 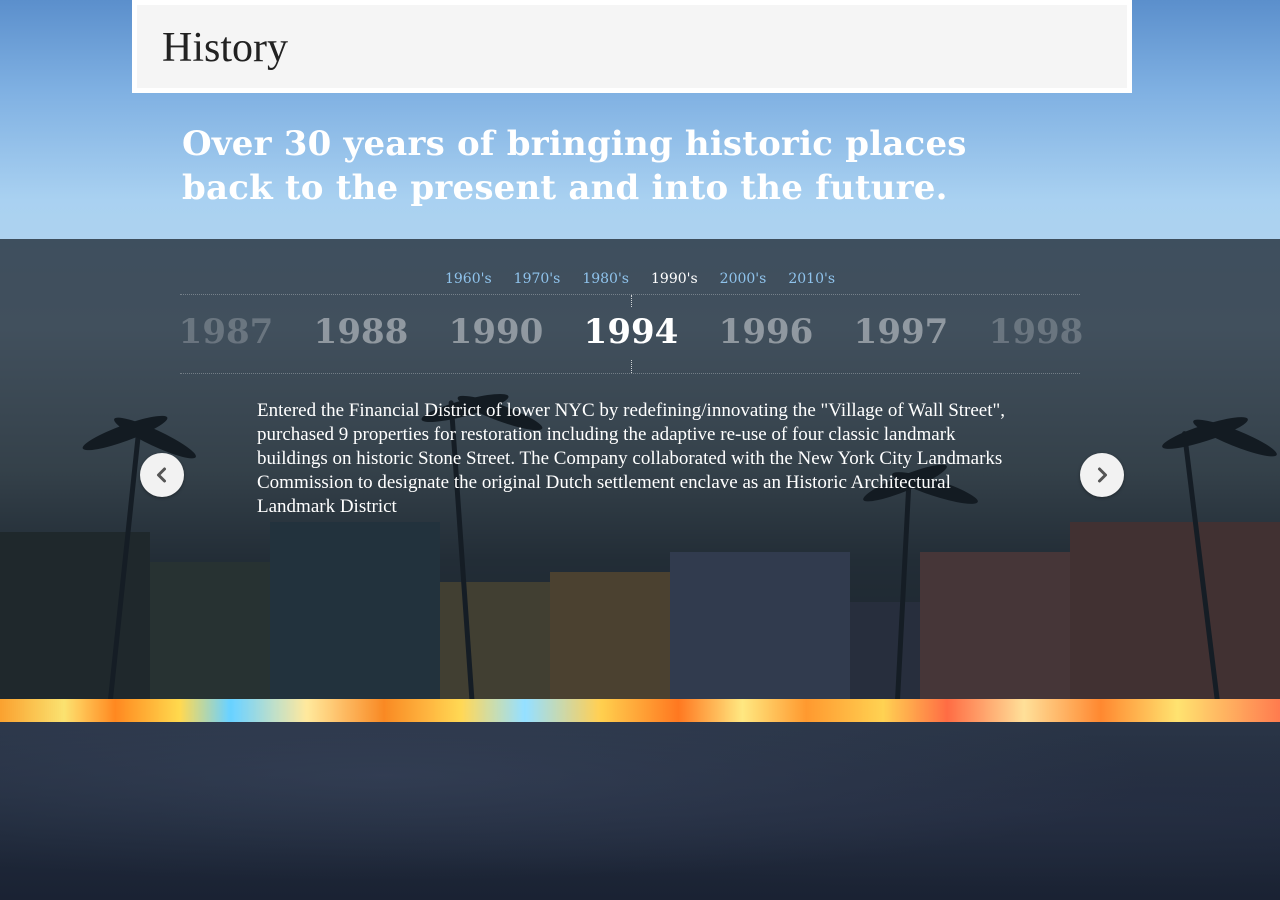 I want to click on timeline-divider-bottom, so click(x=630, y=373).